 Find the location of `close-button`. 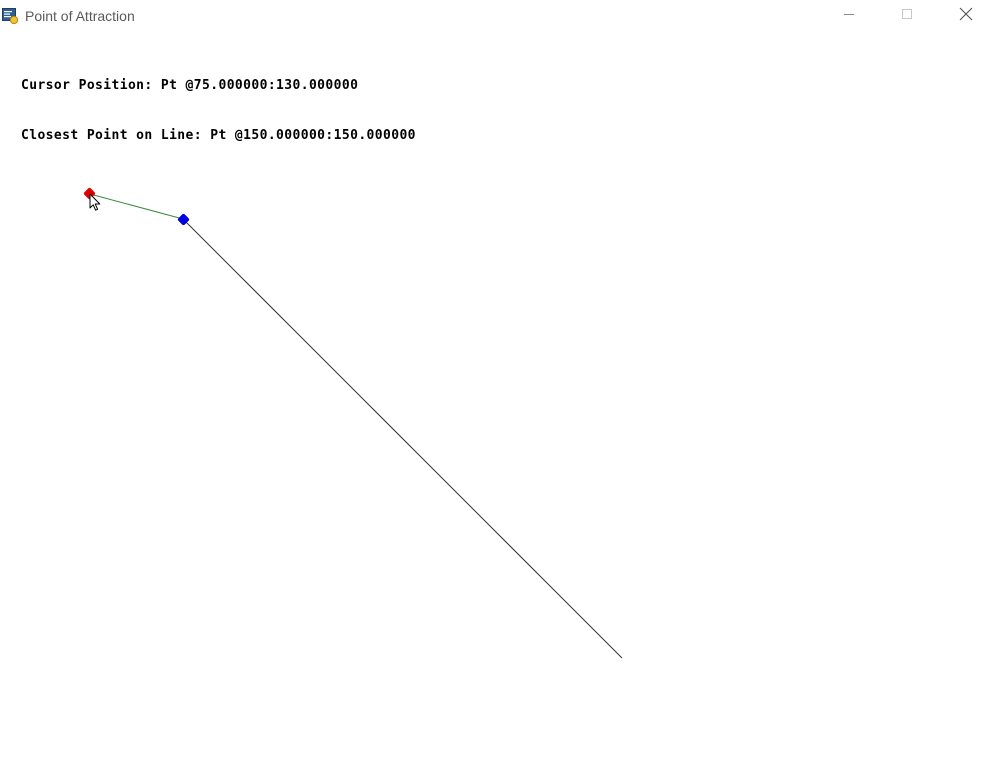

close-button is located at coordinates (966, 16).